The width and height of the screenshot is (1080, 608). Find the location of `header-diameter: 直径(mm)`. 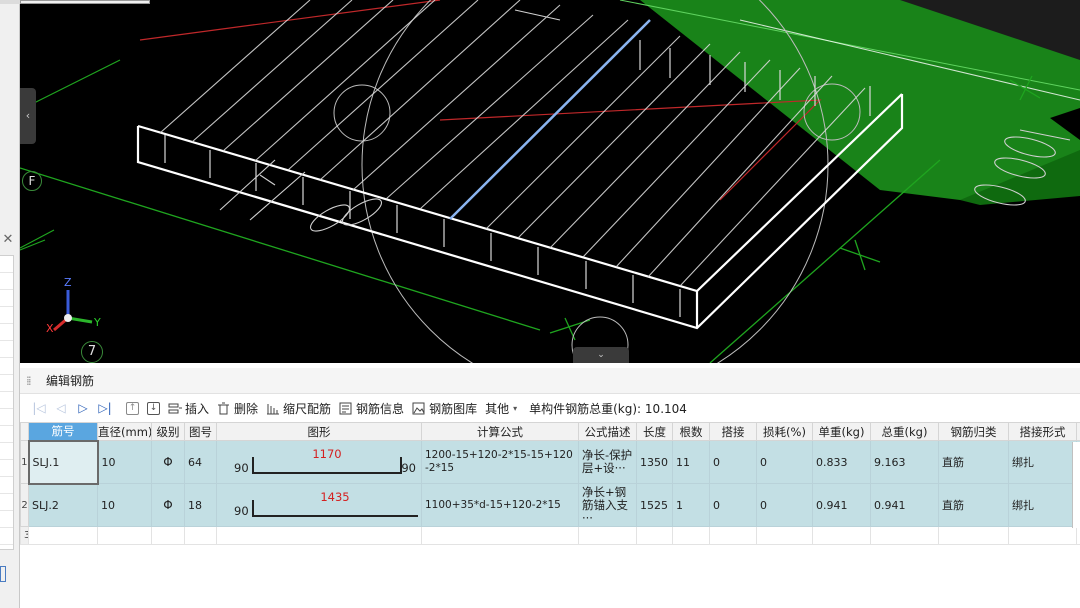

header-diameter: 直径(mm) is located at coordinates (124, 431).